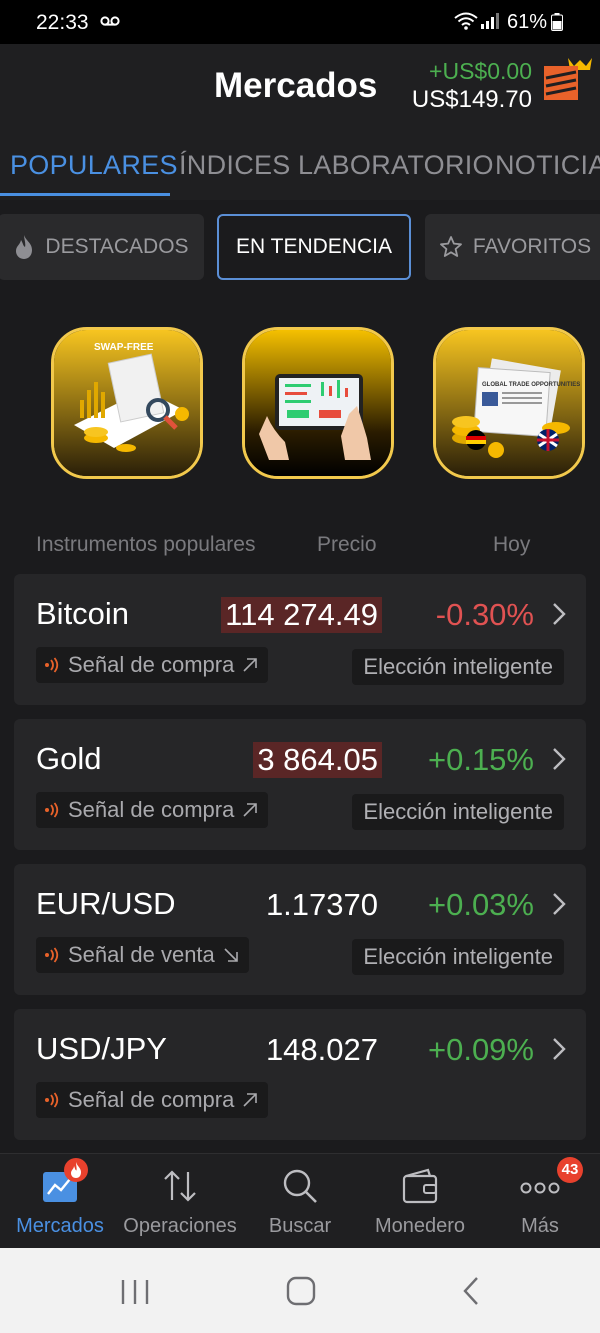  I want to click on nav-operaciones: Operaciones, so click(180, 1201).